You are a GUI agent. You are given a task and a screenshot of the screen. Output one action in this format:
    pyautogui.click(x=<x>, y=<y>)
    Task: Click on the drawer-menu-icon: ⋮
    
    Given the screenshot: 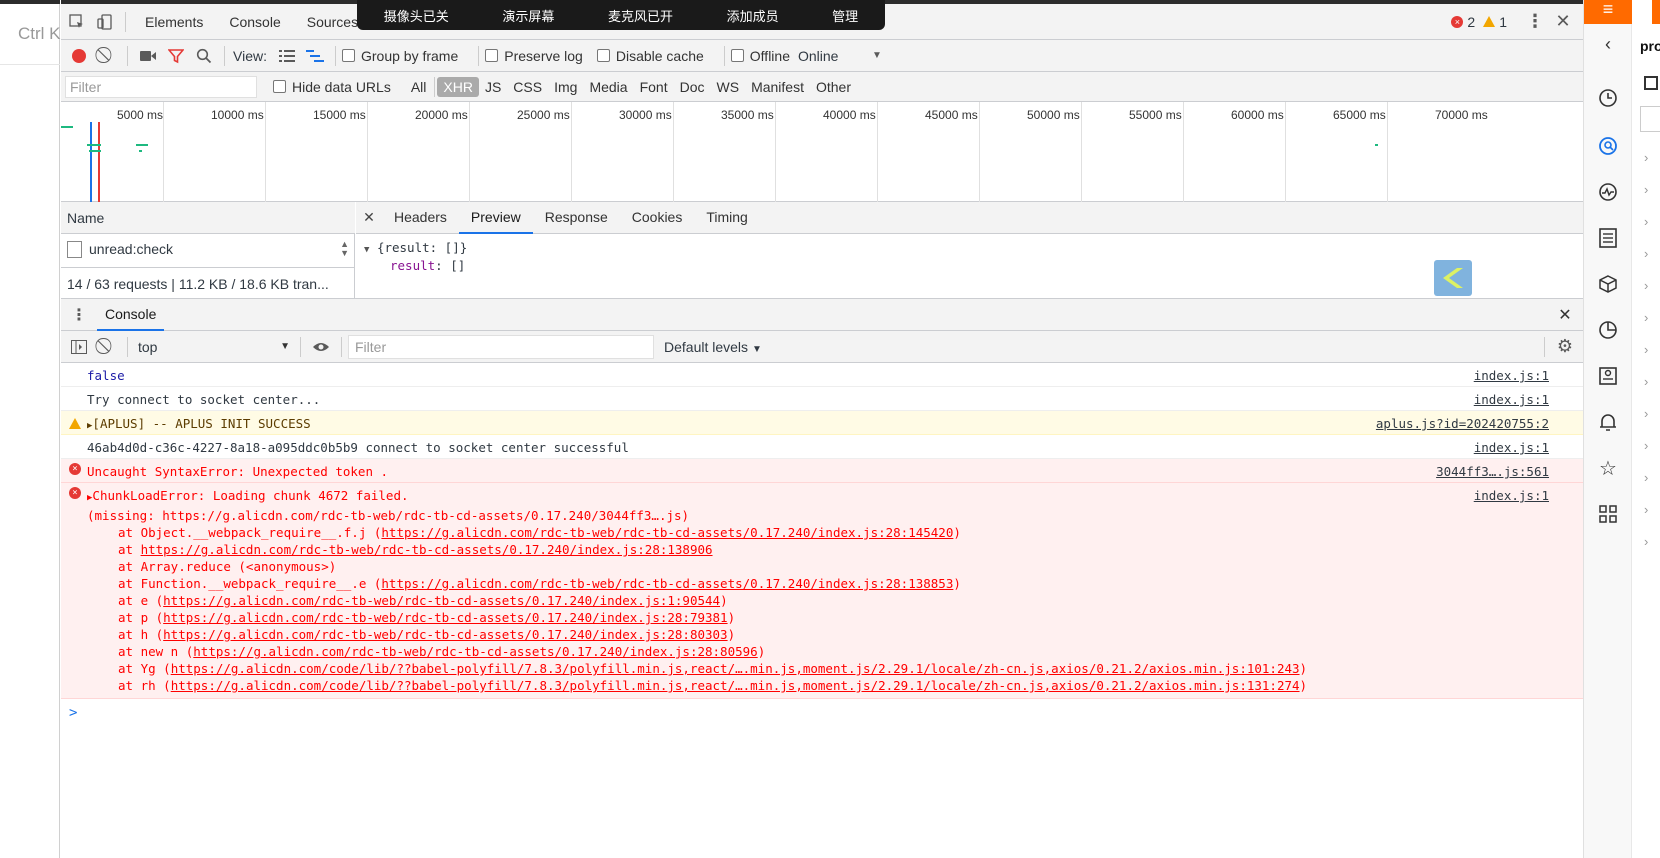 What is the action you would take?
    pyautogui.click(x=79, y=315)
    